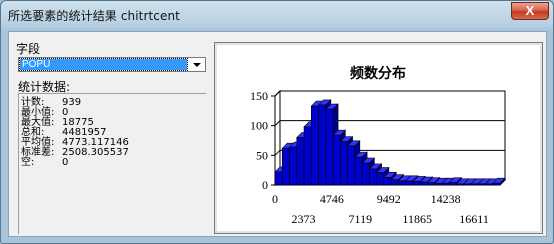 The width and height of the screenshot is (554, 244). I want to click on stat-row-null: 空: 0, so click(44, 163).